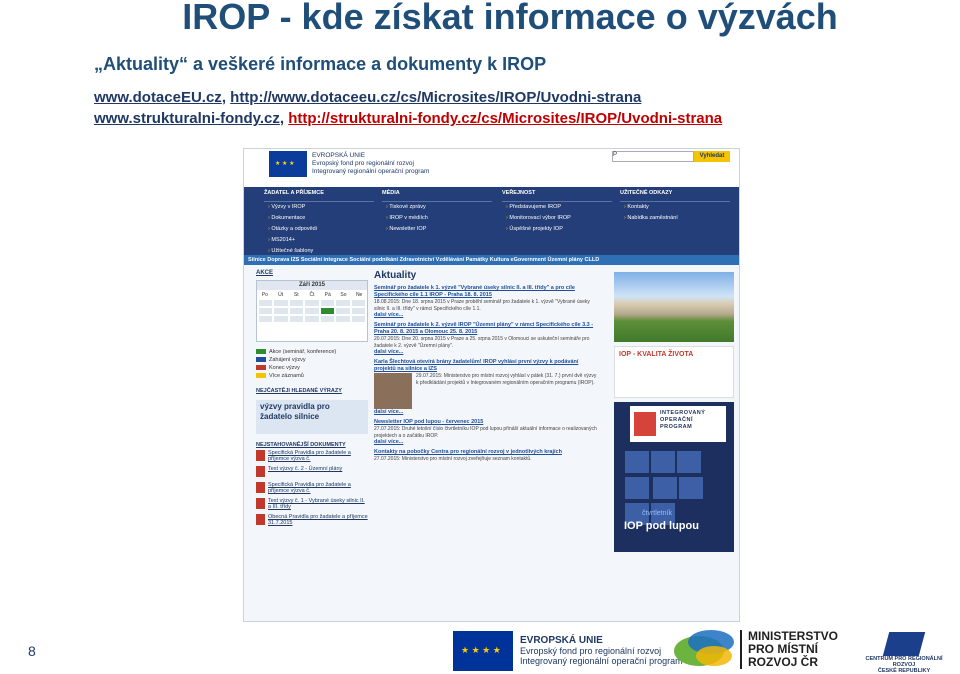  I want to click on menu-item: Výzvy v IROP, so click(319, 207).